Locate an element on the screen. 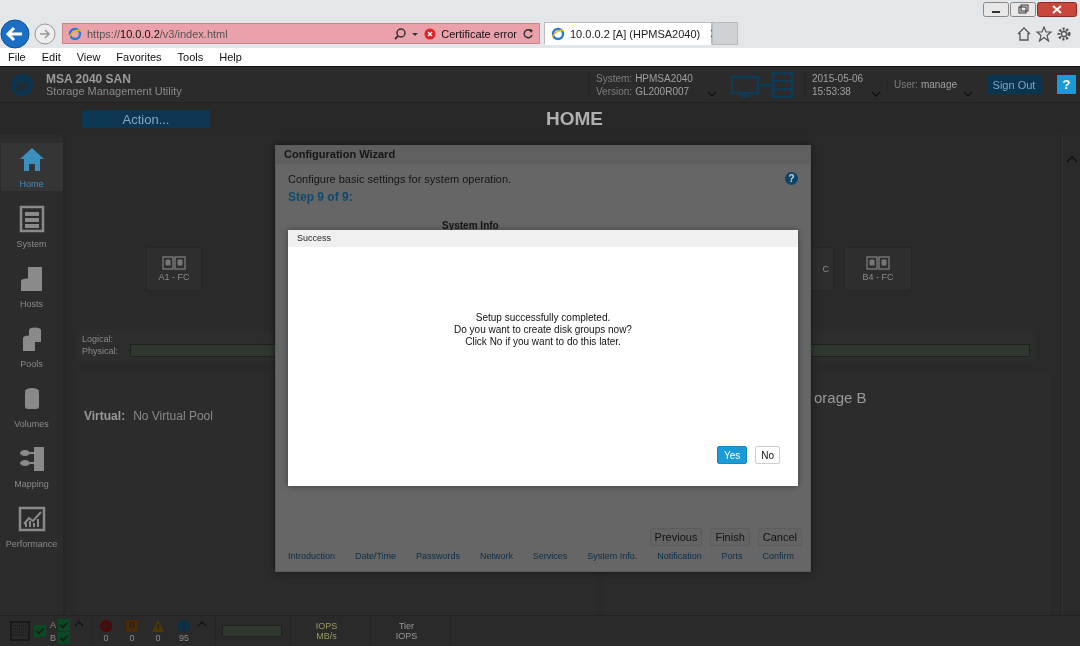 Image resolution: width=1080 pixels, height=646 pixels. controller-label: A is located at coordinates (53, 624).